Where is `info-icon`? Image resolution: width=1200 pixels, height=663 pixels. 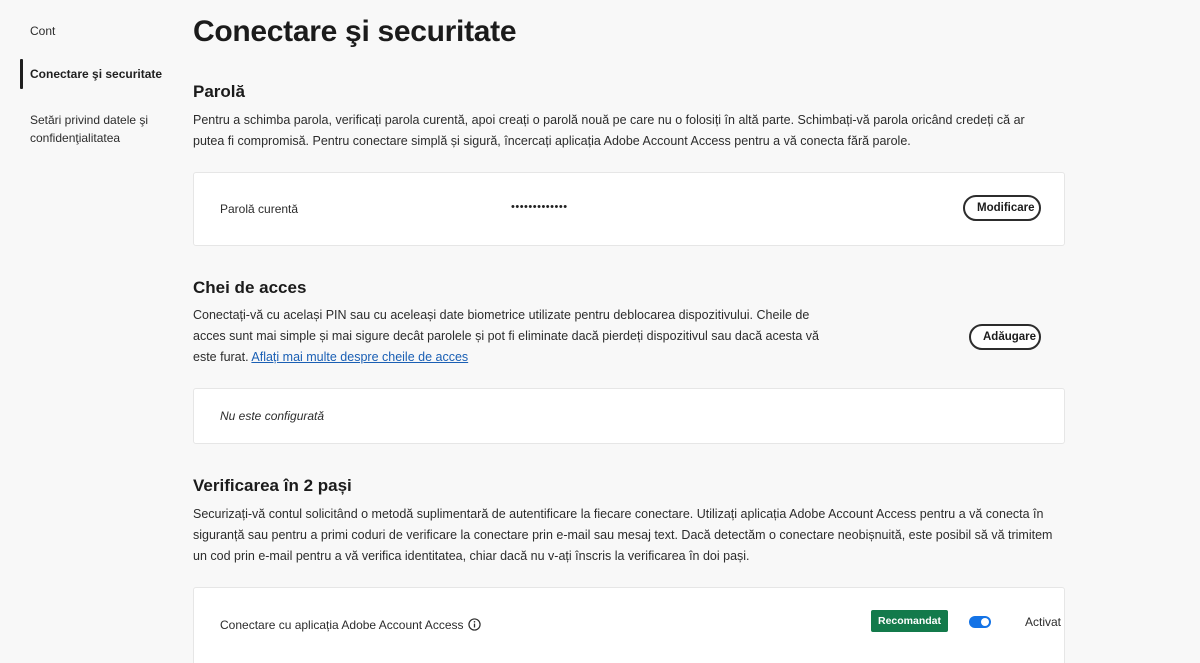 info-icon is located at coordinates (474, 624).